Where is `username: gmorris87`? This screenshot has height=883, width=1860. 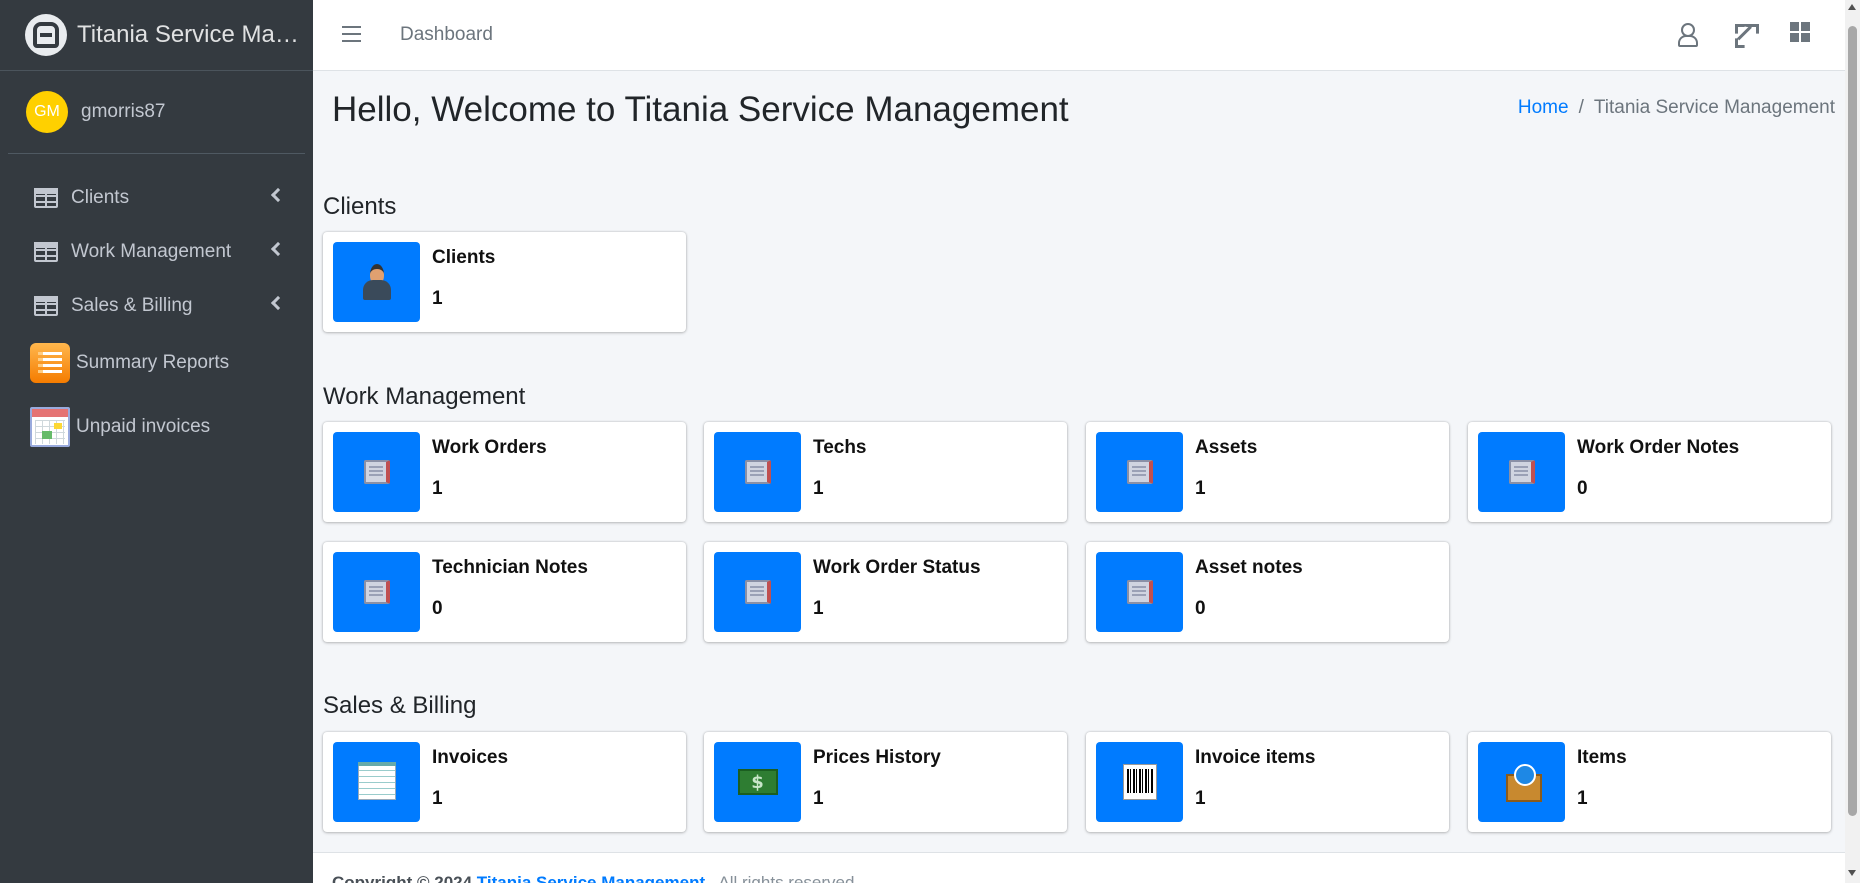 username: gmorris87 is located at coordinates (123, 112).